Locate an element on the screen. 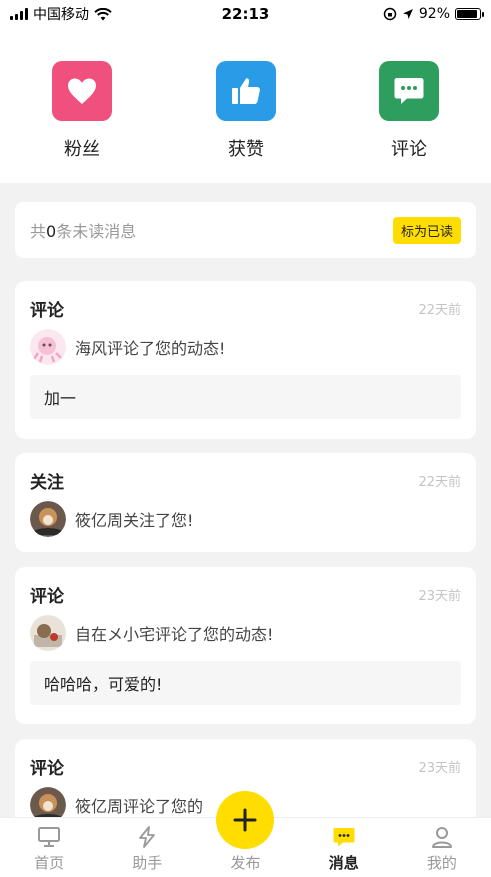  battery-percent: 92% is located at coordinates (434, 14).